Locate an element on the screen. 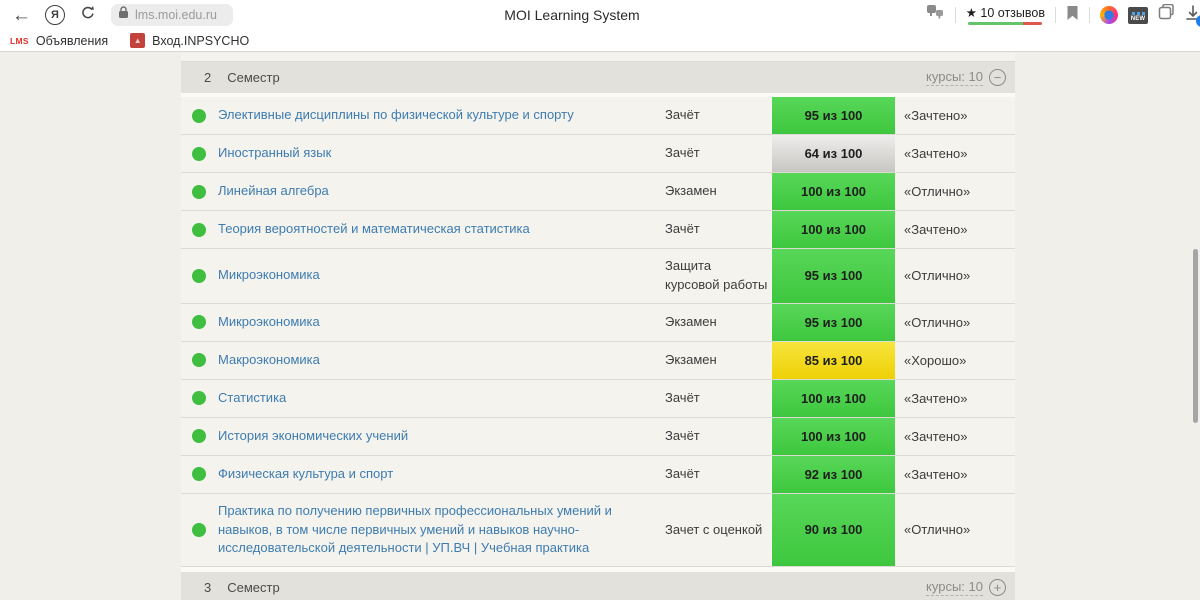 The height and width of the screenshot is (600, 1200). bookmark-label: Вход.INPSYCHO is located at coordinates (201, 40).